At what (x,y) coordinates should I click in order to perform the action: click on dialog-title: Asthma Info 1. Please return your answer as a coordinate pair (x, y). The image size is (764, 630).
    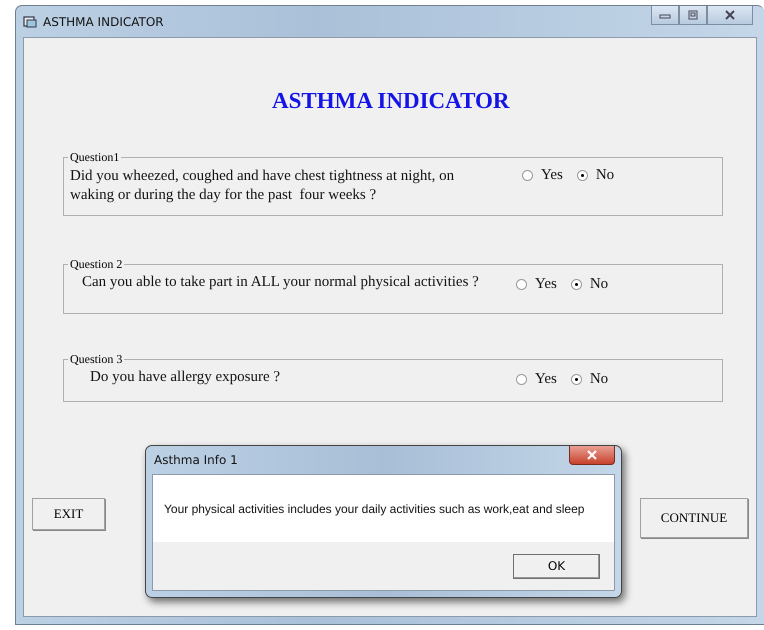
    Looking at the image, I should click on (196, 460).